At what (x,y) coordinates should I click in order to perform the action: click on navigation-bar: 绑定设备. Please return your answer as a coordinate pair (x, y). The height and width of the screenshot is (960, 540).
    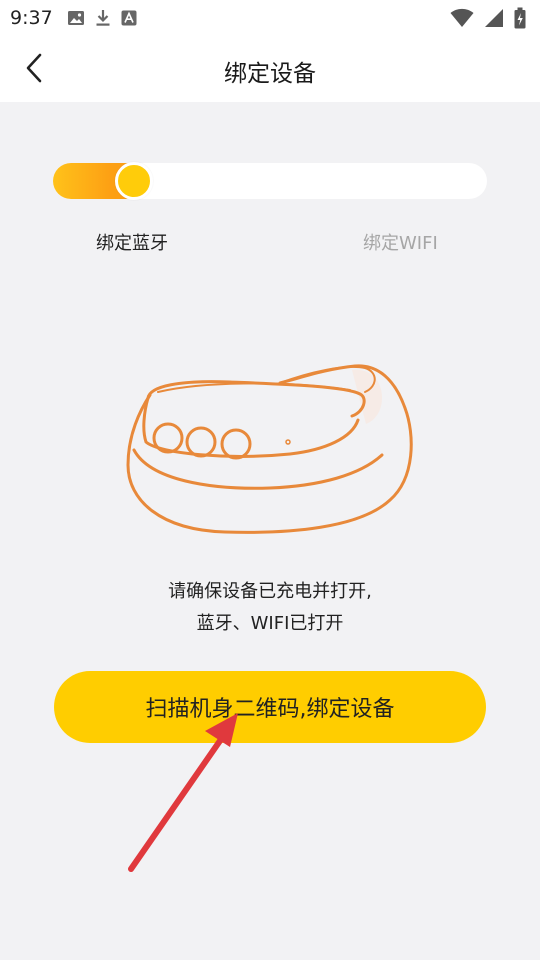
    Looking at the image, I should click on (270, 69).